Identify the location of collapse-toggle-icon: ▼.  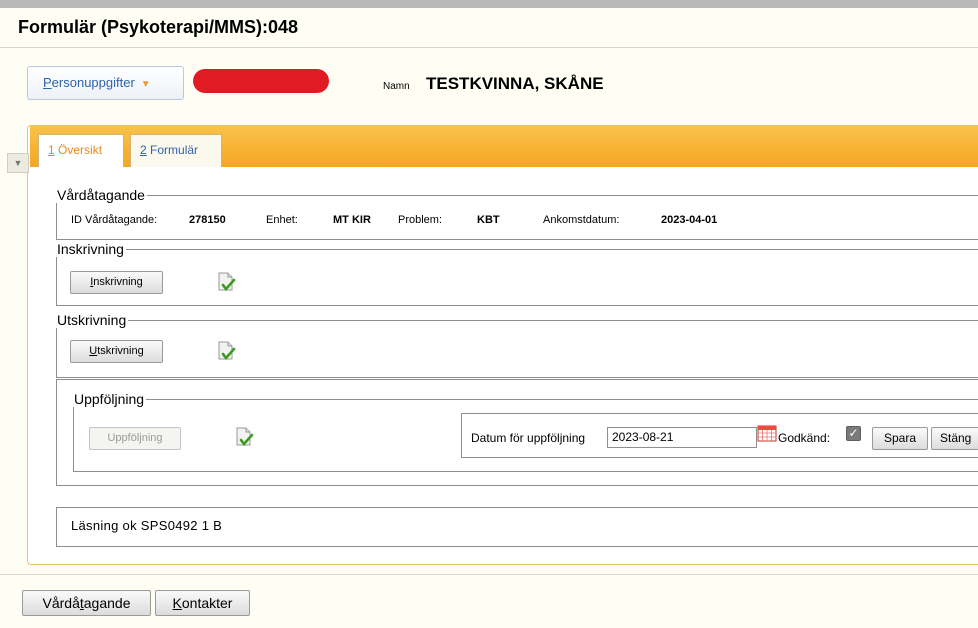
(18, 163).